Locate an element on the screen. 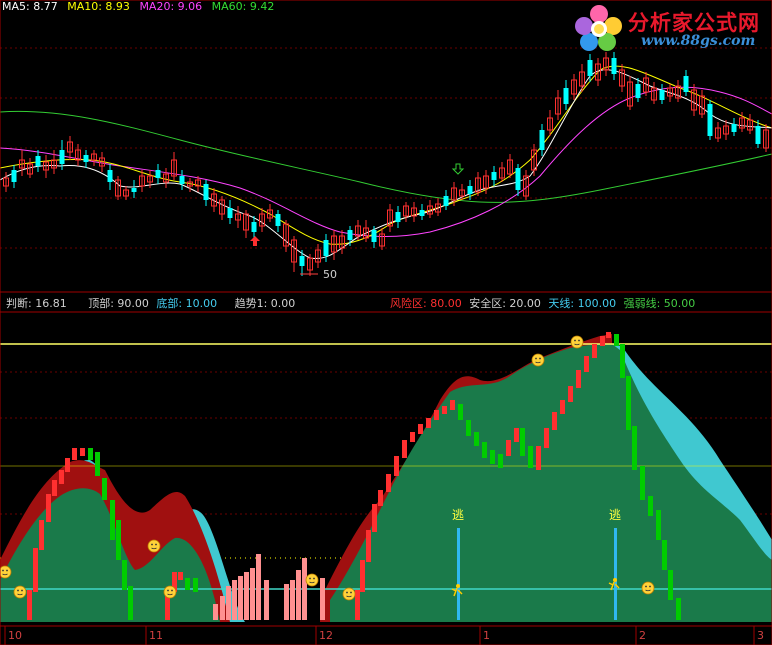 The image size is (772, 645). flower-logo-icon is located at coordinates (598, 28).